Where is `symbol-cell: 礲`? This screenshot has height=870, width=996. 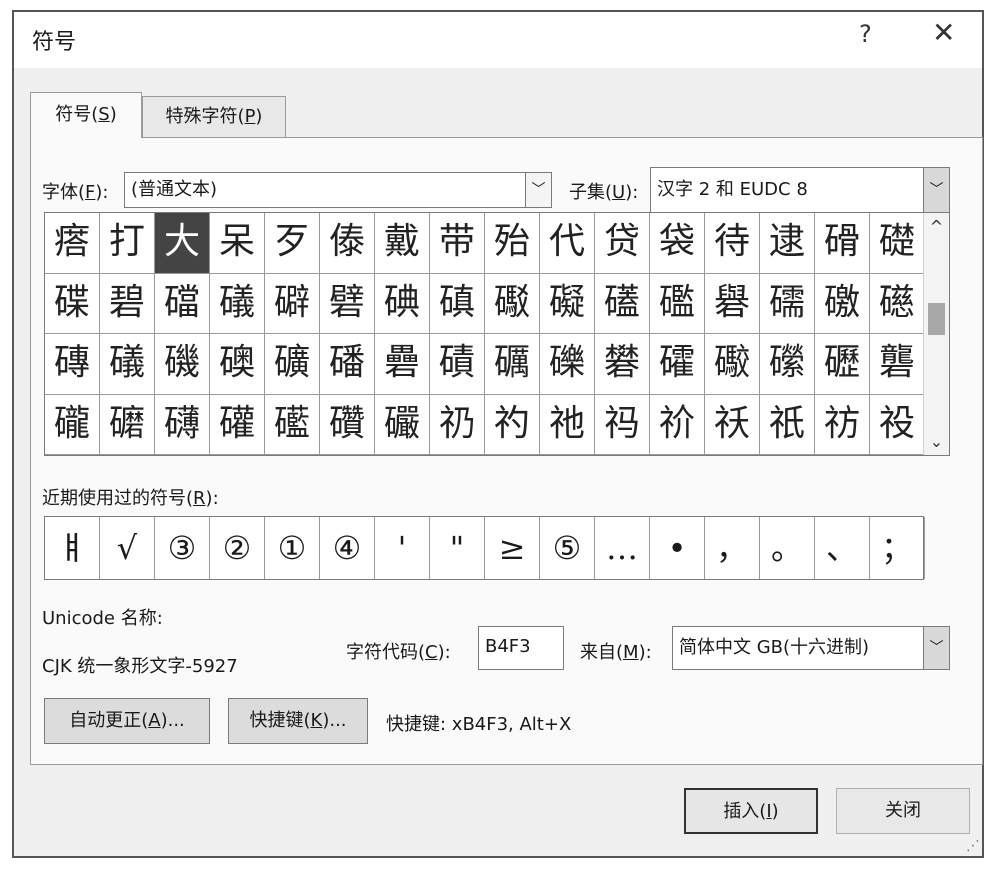
symbol-cell: 礲 is located at coordinates (72, 424).